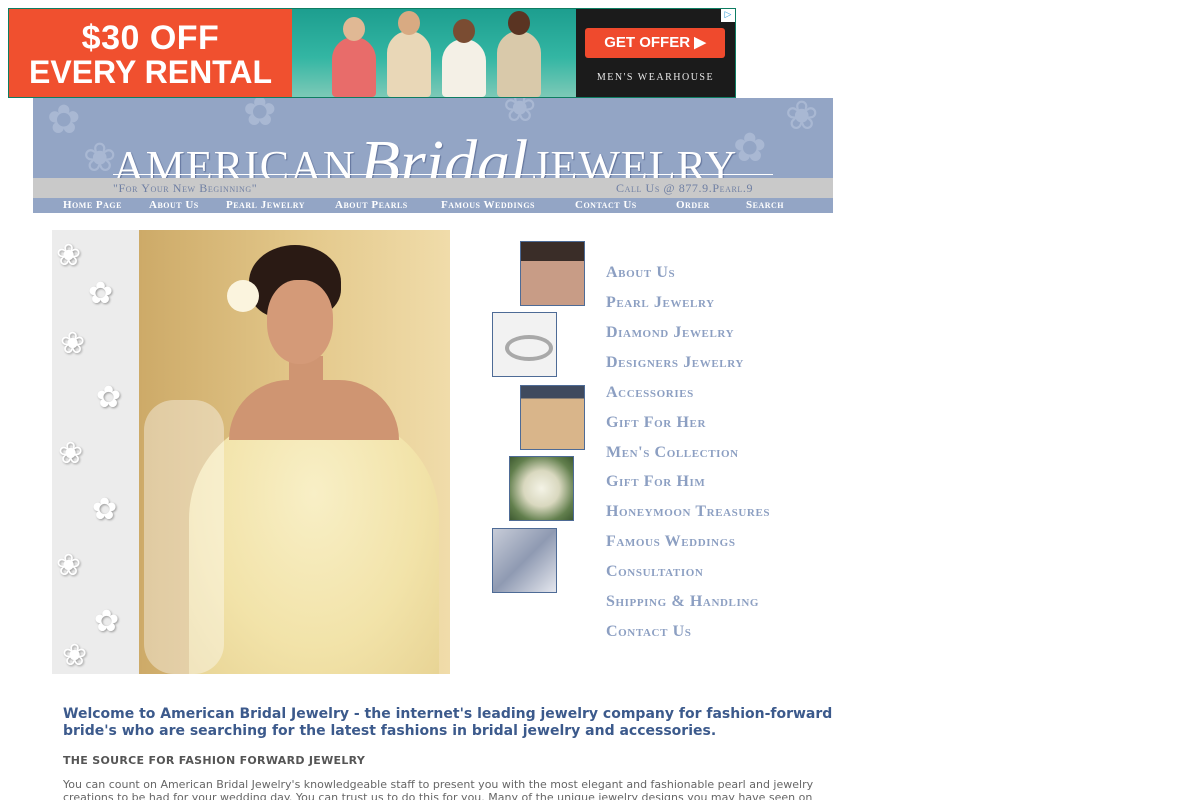  Describe the element at coordinates (635, 160) in the screenshot. I see `logo-word-jewelry: JEWELRY` at that location.